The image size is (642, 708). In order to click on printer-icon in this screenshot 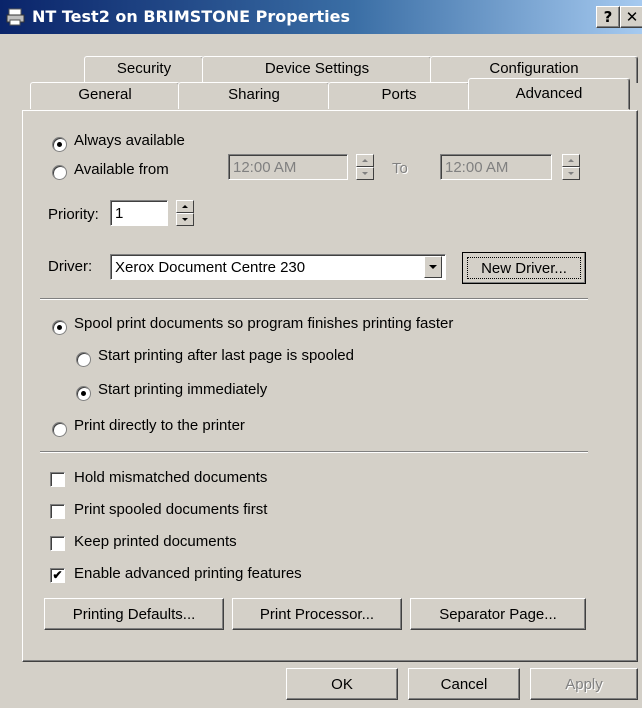, I will do `click(15, 17)`.